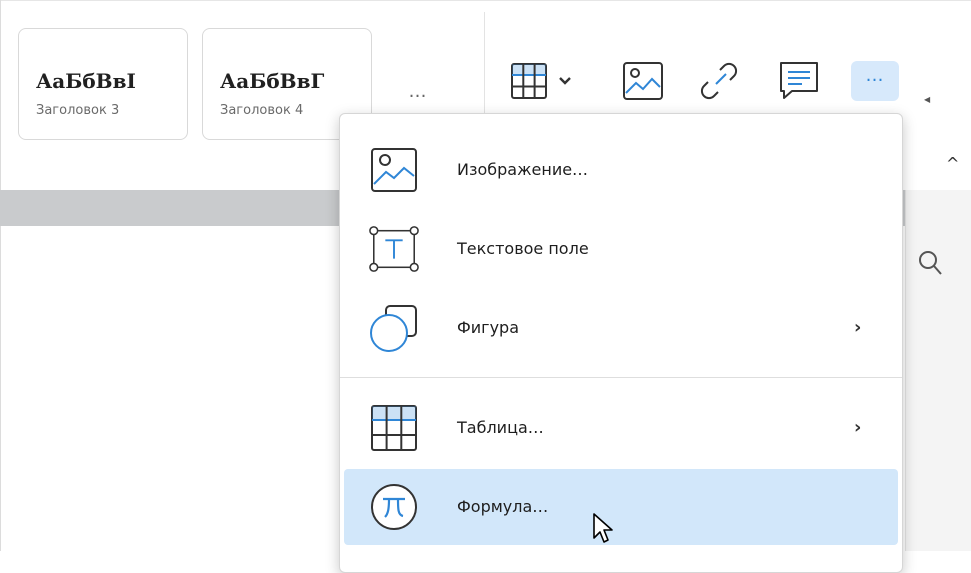 Image resolution: width=971 pixels, height=573 pixels. Describe the element at coordinates (485, 0) in the screenshot. I see `window-top-border` at that location.